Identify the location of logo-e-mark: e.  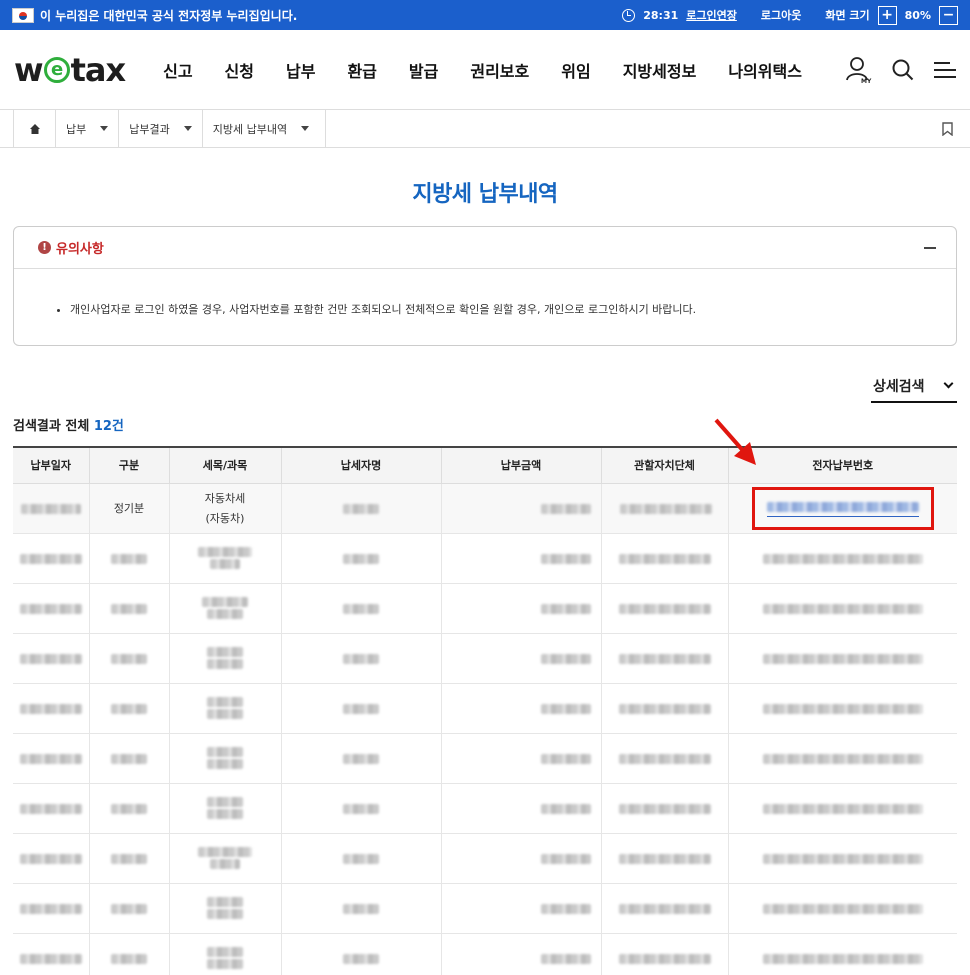
(56, 69).